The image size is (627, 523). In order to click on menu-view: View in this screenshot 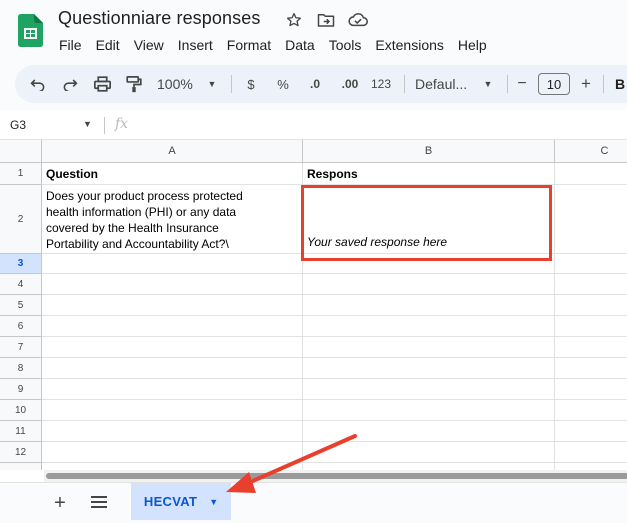, I will do `click(149, 45)`.